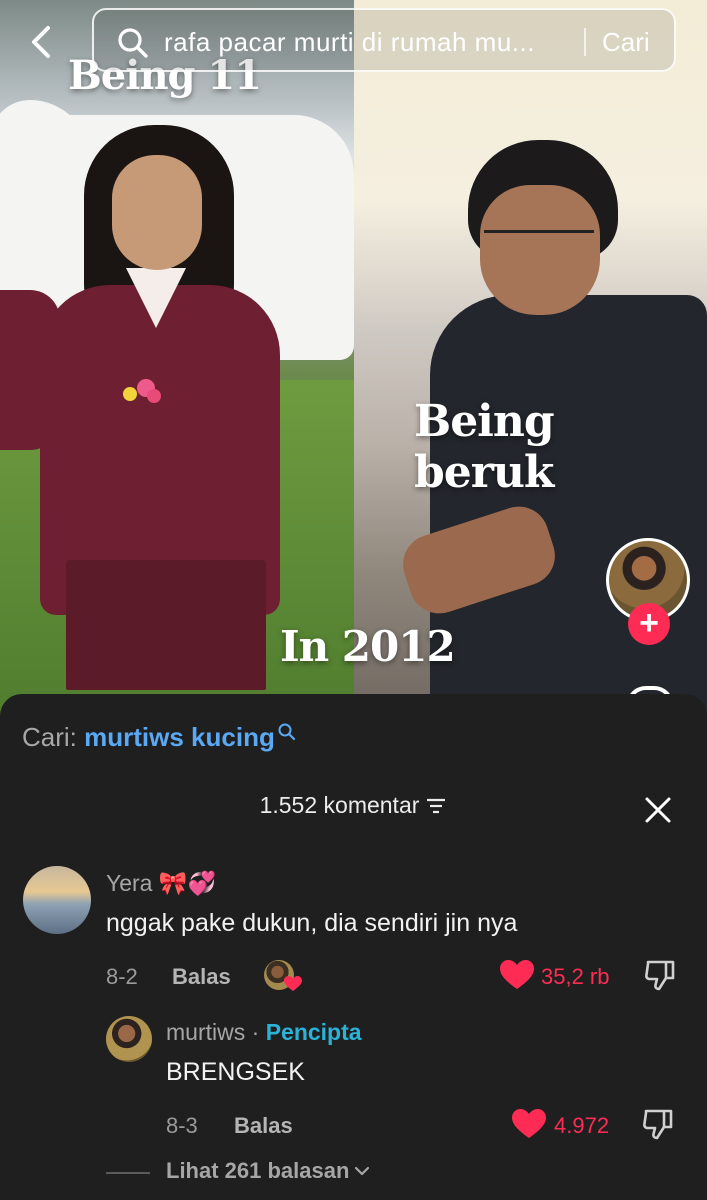 The height and width of the screenshot is (1200, 707). What do you see at coordinates (585, 42) in the screenshot?
I see `search-divider` at bounding box center [585, 42].